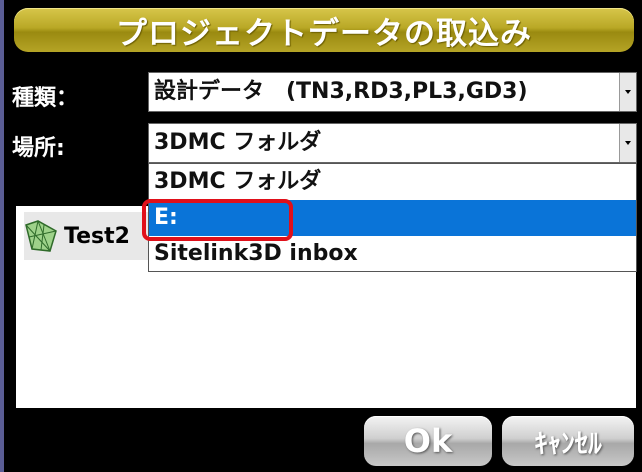  Describe the element at coordinates (627, 143) in the screenshot. I see `location-select-arrow-icon` at that location.